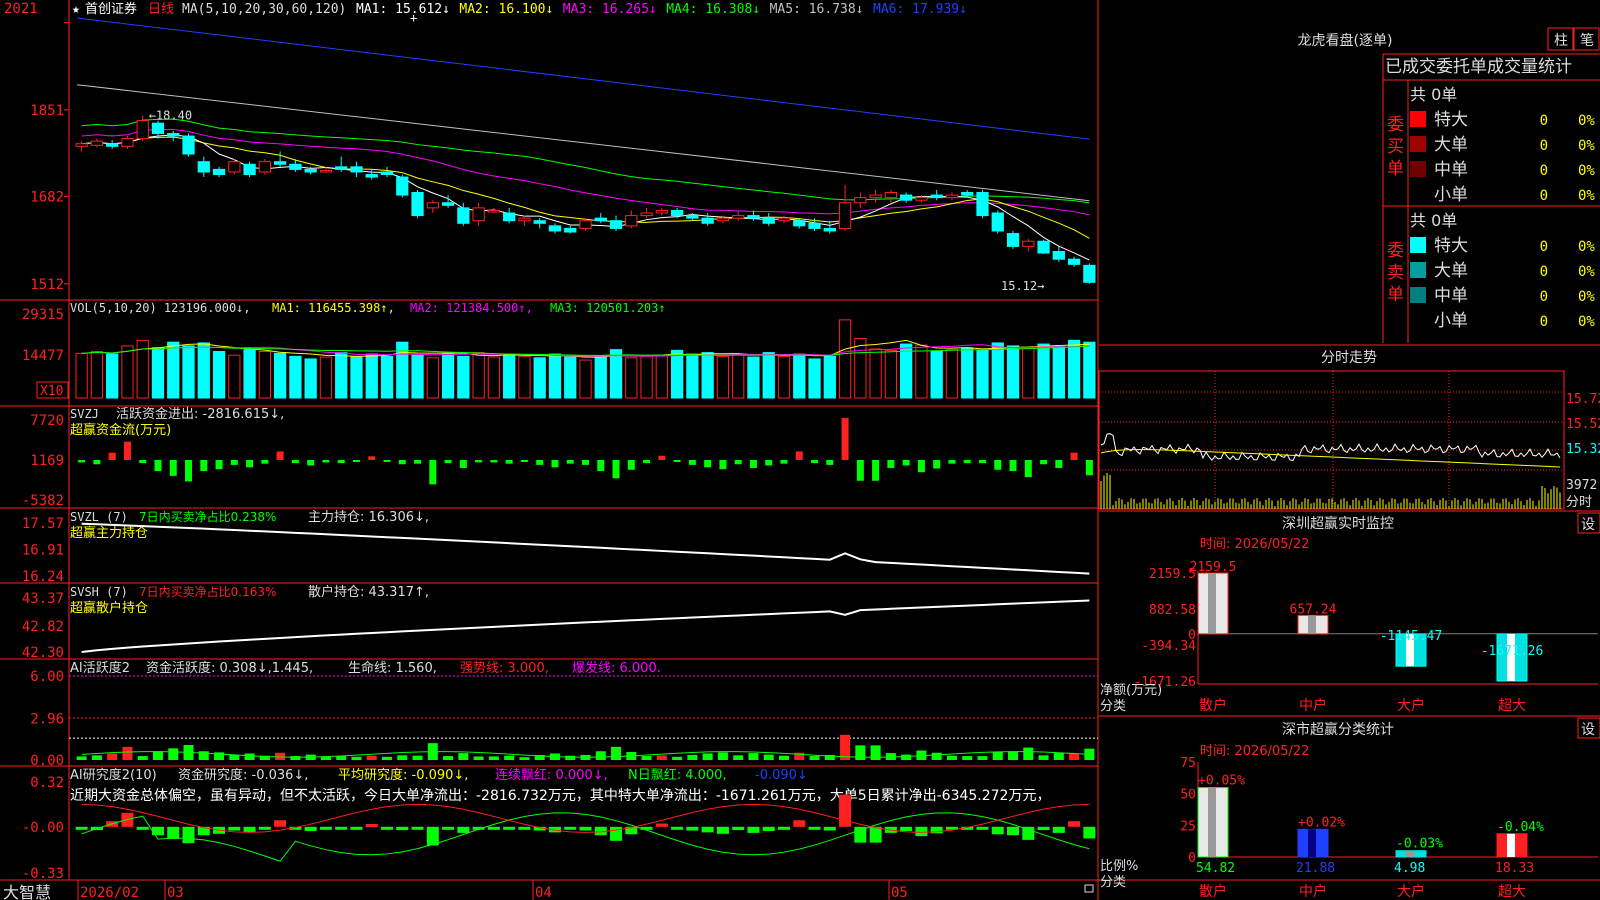 The width and height of the screenshot is (1600, 900). Describe the element at coordinates (76, 9) in the screenshot. I see `favorite-star-icon: ★` at that location.